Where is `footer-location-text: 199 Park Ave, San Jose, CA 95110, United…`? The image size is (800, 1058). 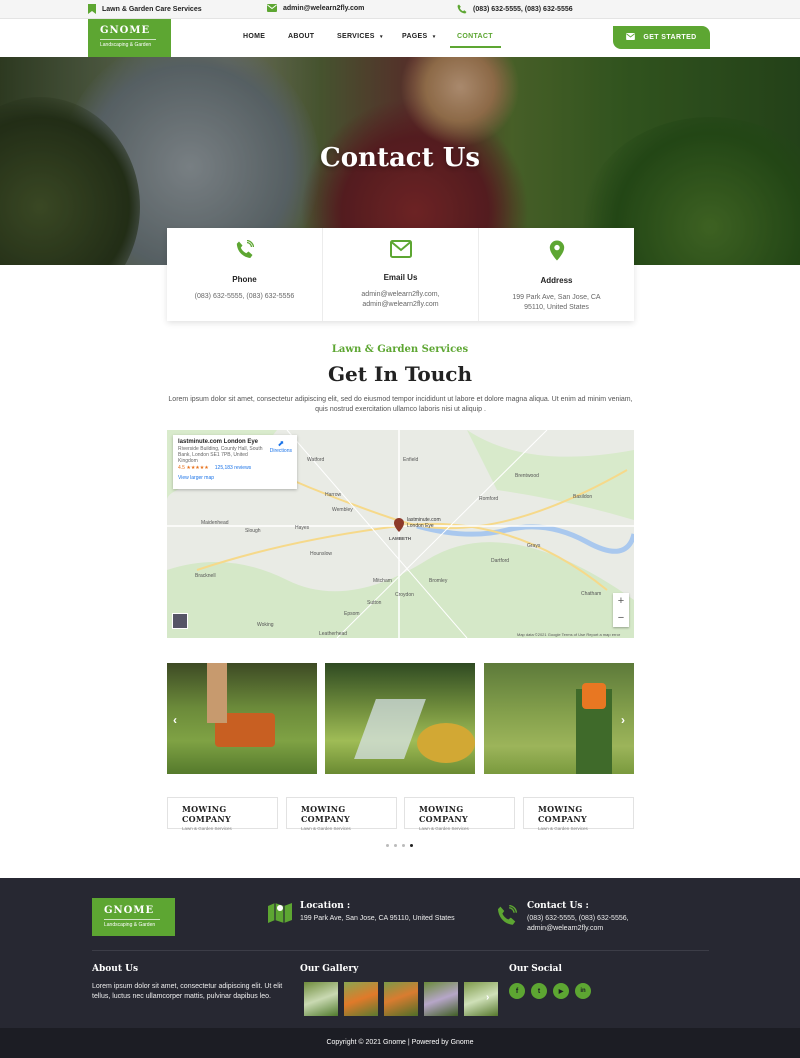 footer-location-text: 199 Park Ave, San Jose, CA 95110, United… is located at coordinates (377, 918).